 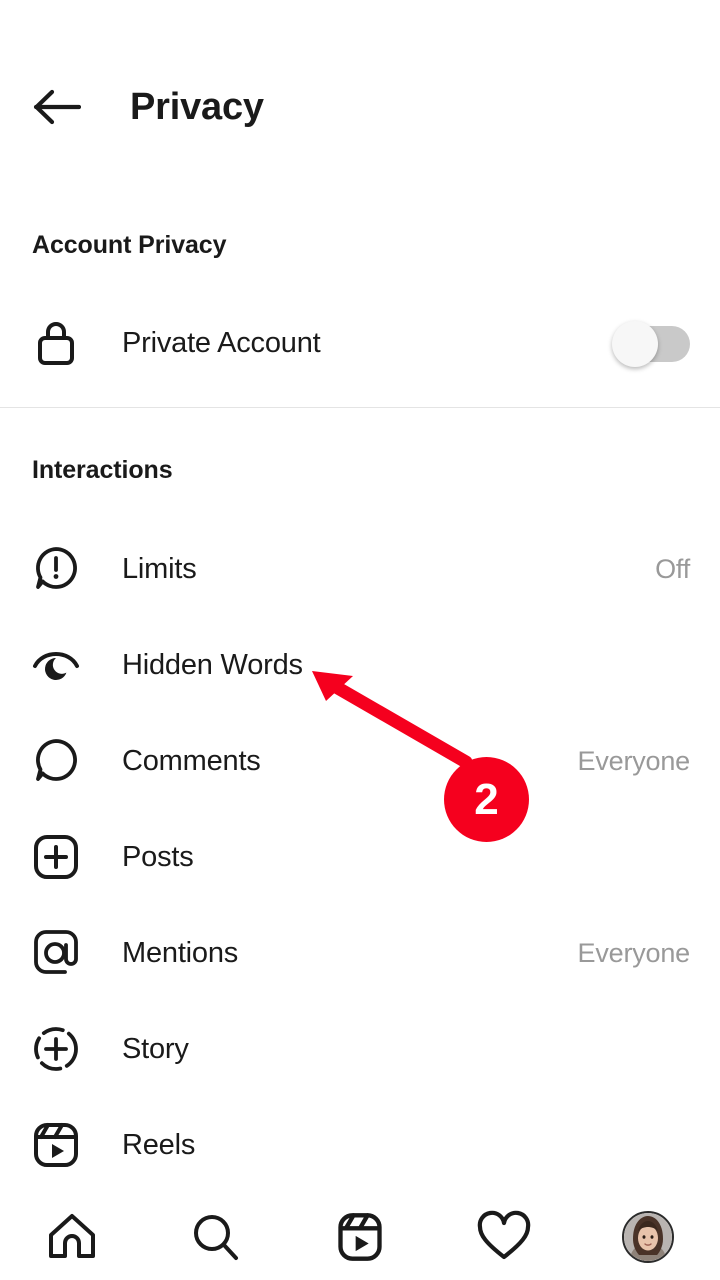 I want to click on row-private-account: Private Account, so click(x=360, y=343).